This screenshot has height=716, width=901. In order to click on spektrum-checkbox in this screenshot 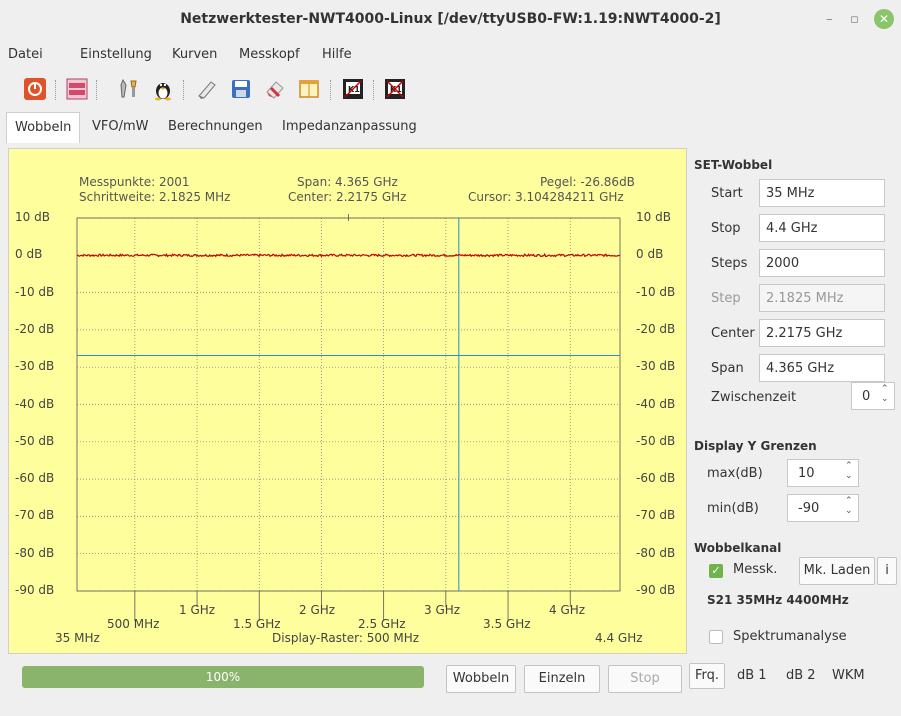, I will do `click(716, 637)`.